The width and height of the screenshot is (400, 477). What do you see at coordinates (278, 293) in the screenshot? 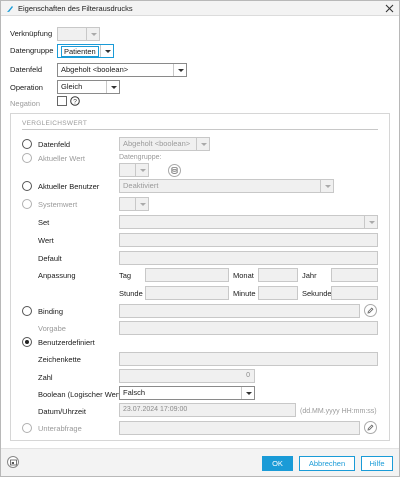
I see `minute-input` at bounding box center [278, 293].